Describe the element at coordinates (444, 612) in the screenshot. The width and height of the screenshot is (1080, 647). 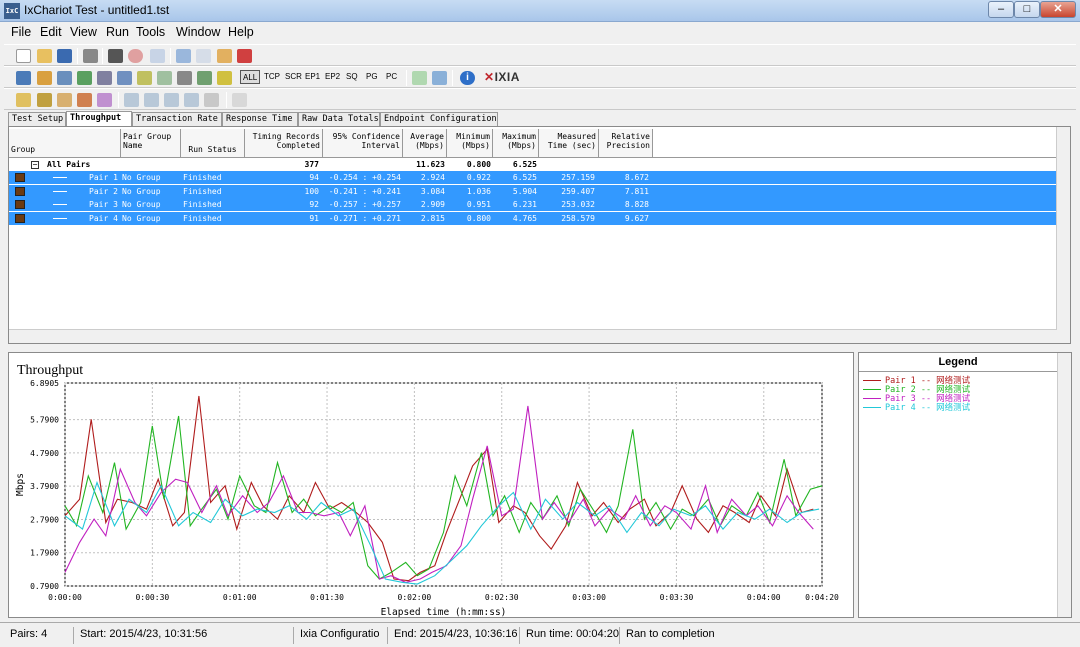
I see `x-axis-label: Elapsed time (h:mm:ss)` at that location.